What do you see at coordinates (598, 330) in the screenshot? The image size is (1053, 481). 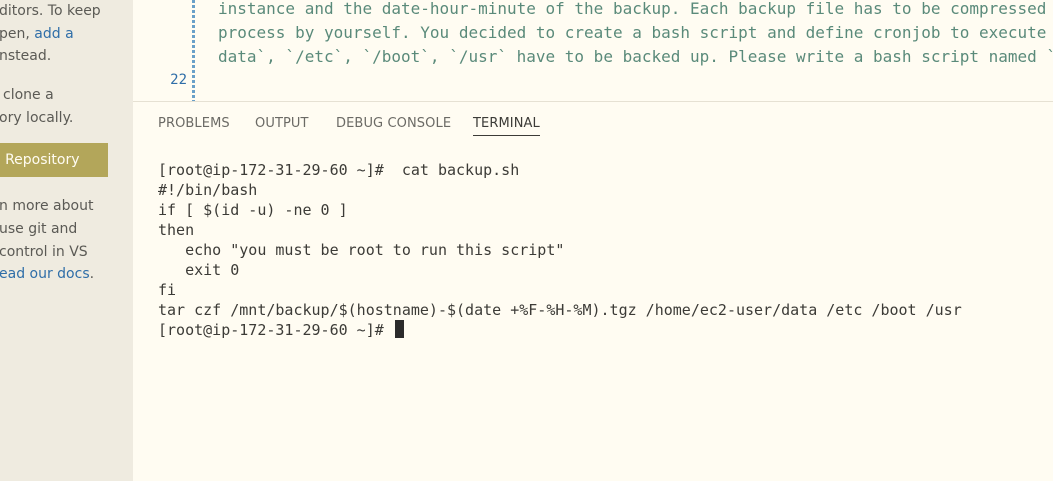 I see `terminal-prompt-line: [root@ip-172-31-29-60 ~]#` at bounding box center [598, 330].